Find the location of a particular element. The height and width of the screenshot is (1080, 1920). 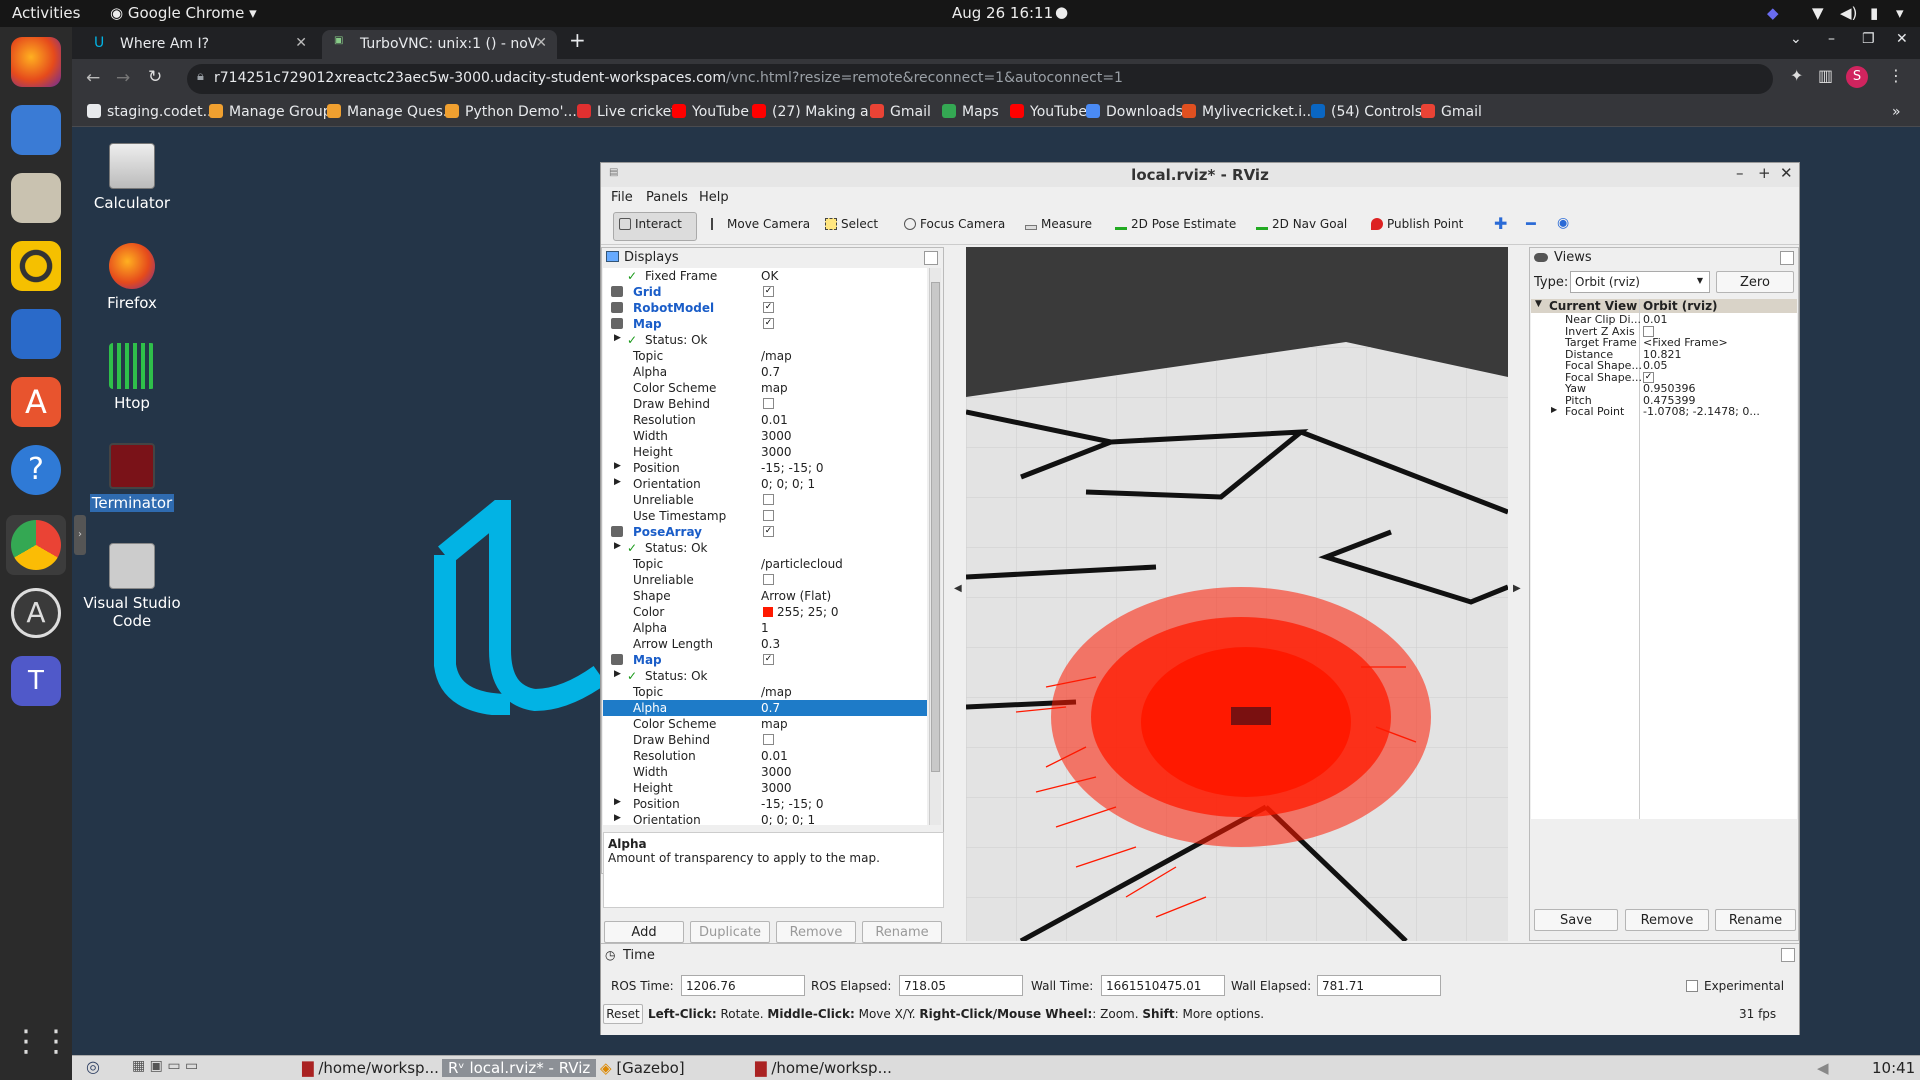

wall-elapsed-field: 781.71 is located at coordinates (1379, 985).